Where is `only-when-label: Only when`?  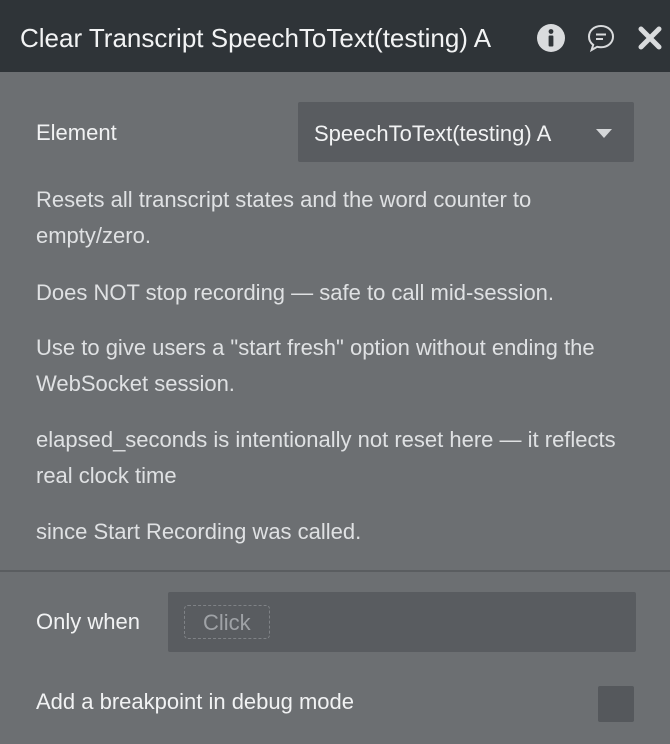
only-when-label: Only when is located at coordinates (88, 621).